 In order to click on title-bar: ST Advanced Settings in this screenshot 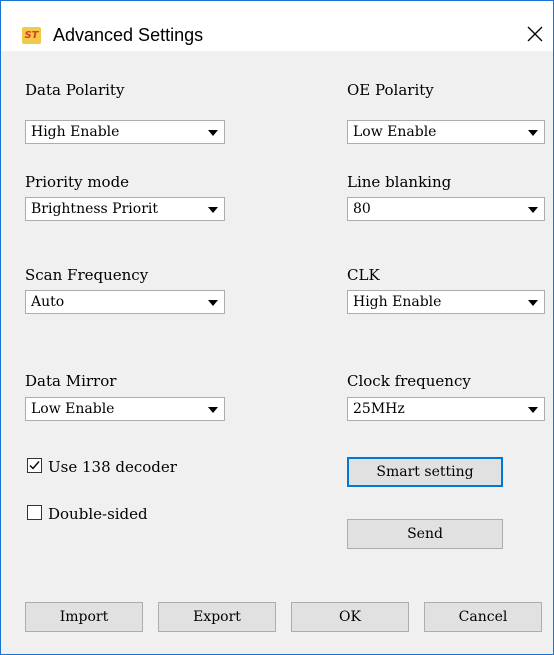, I will do `click(277, 26)`.